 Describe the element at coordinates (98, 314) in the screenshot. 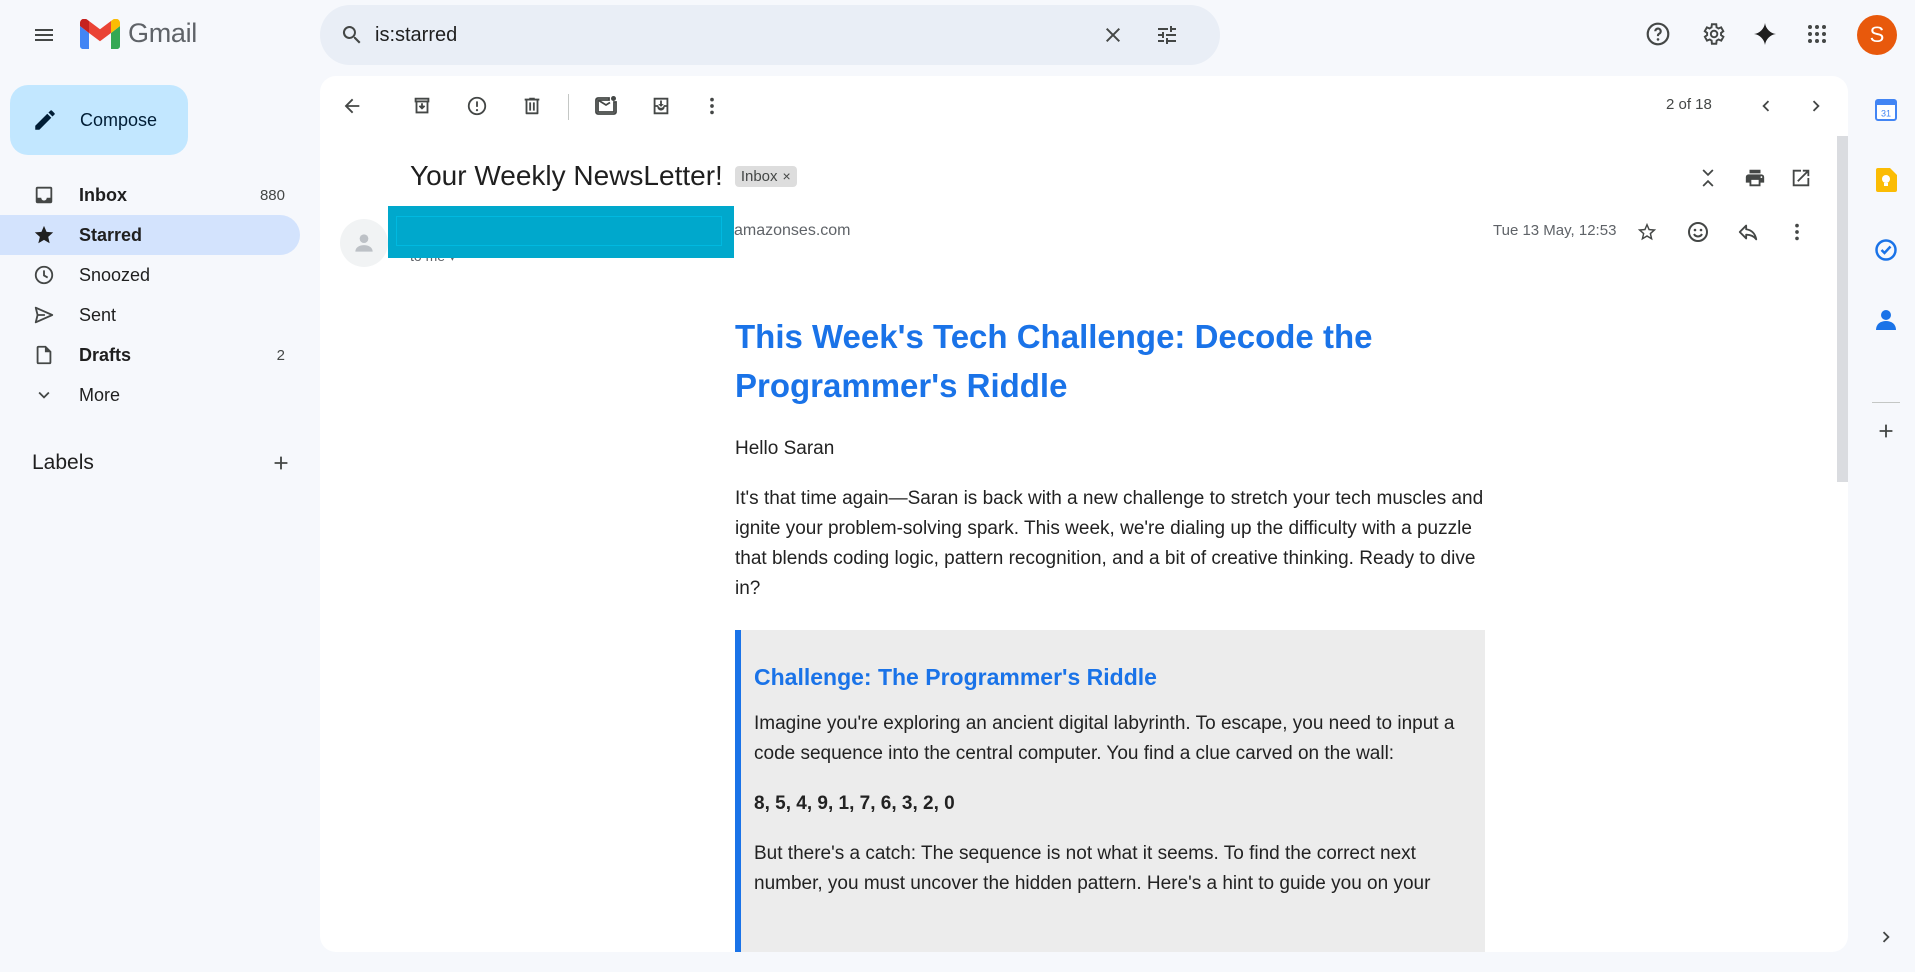

I see `sidebar-item-label: Sent` at that location.